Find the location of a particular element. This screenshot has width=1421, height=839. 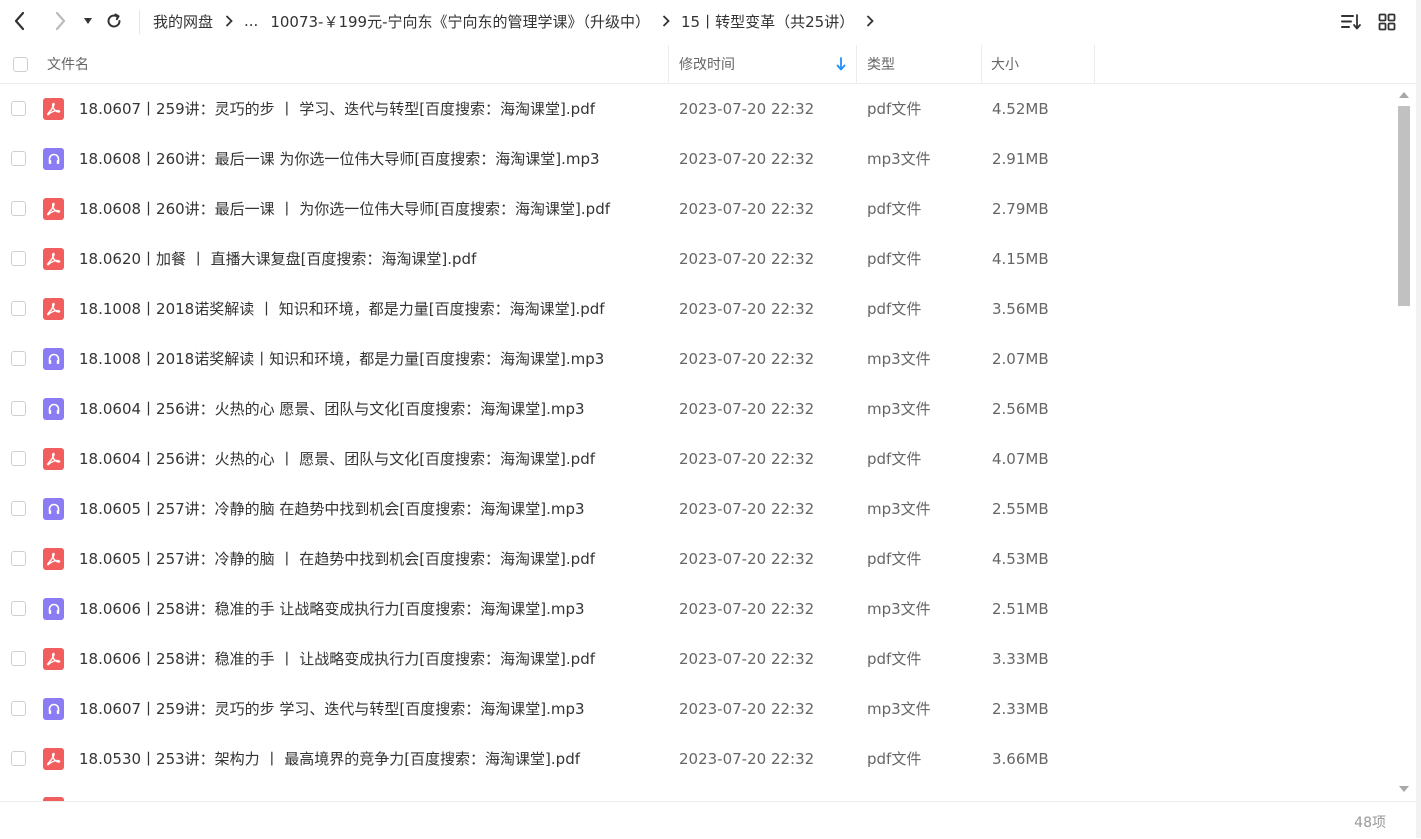

item-count: 48项 is located at coordinates (1370, 823).